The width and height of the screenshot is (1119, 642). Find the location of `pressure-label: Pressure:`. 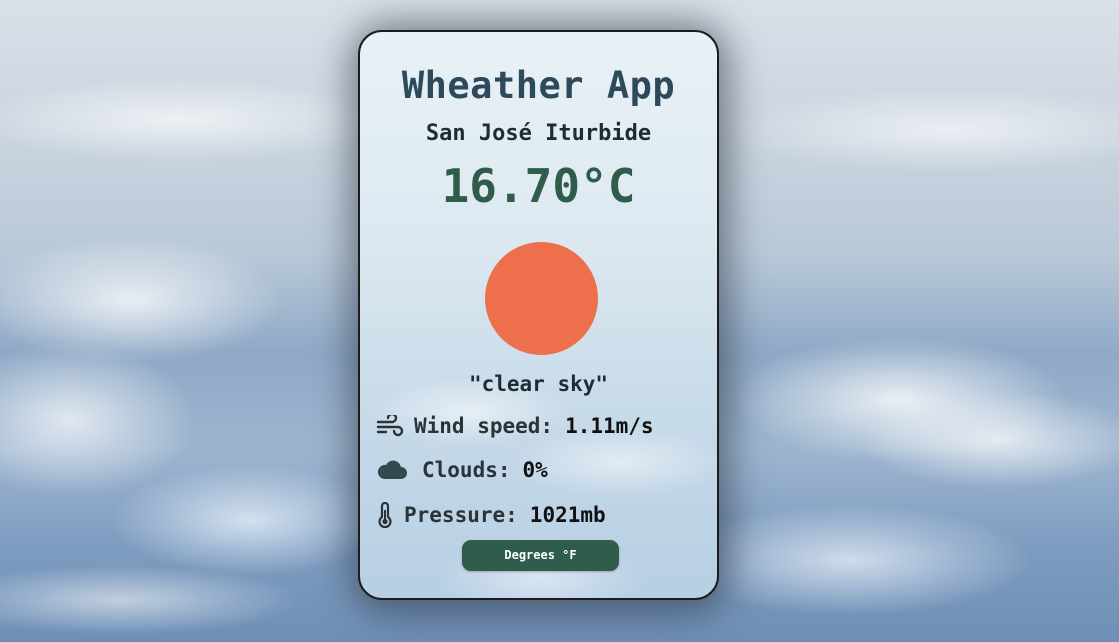

pressure-label: Pressure: is located at coordinates (461, 515).